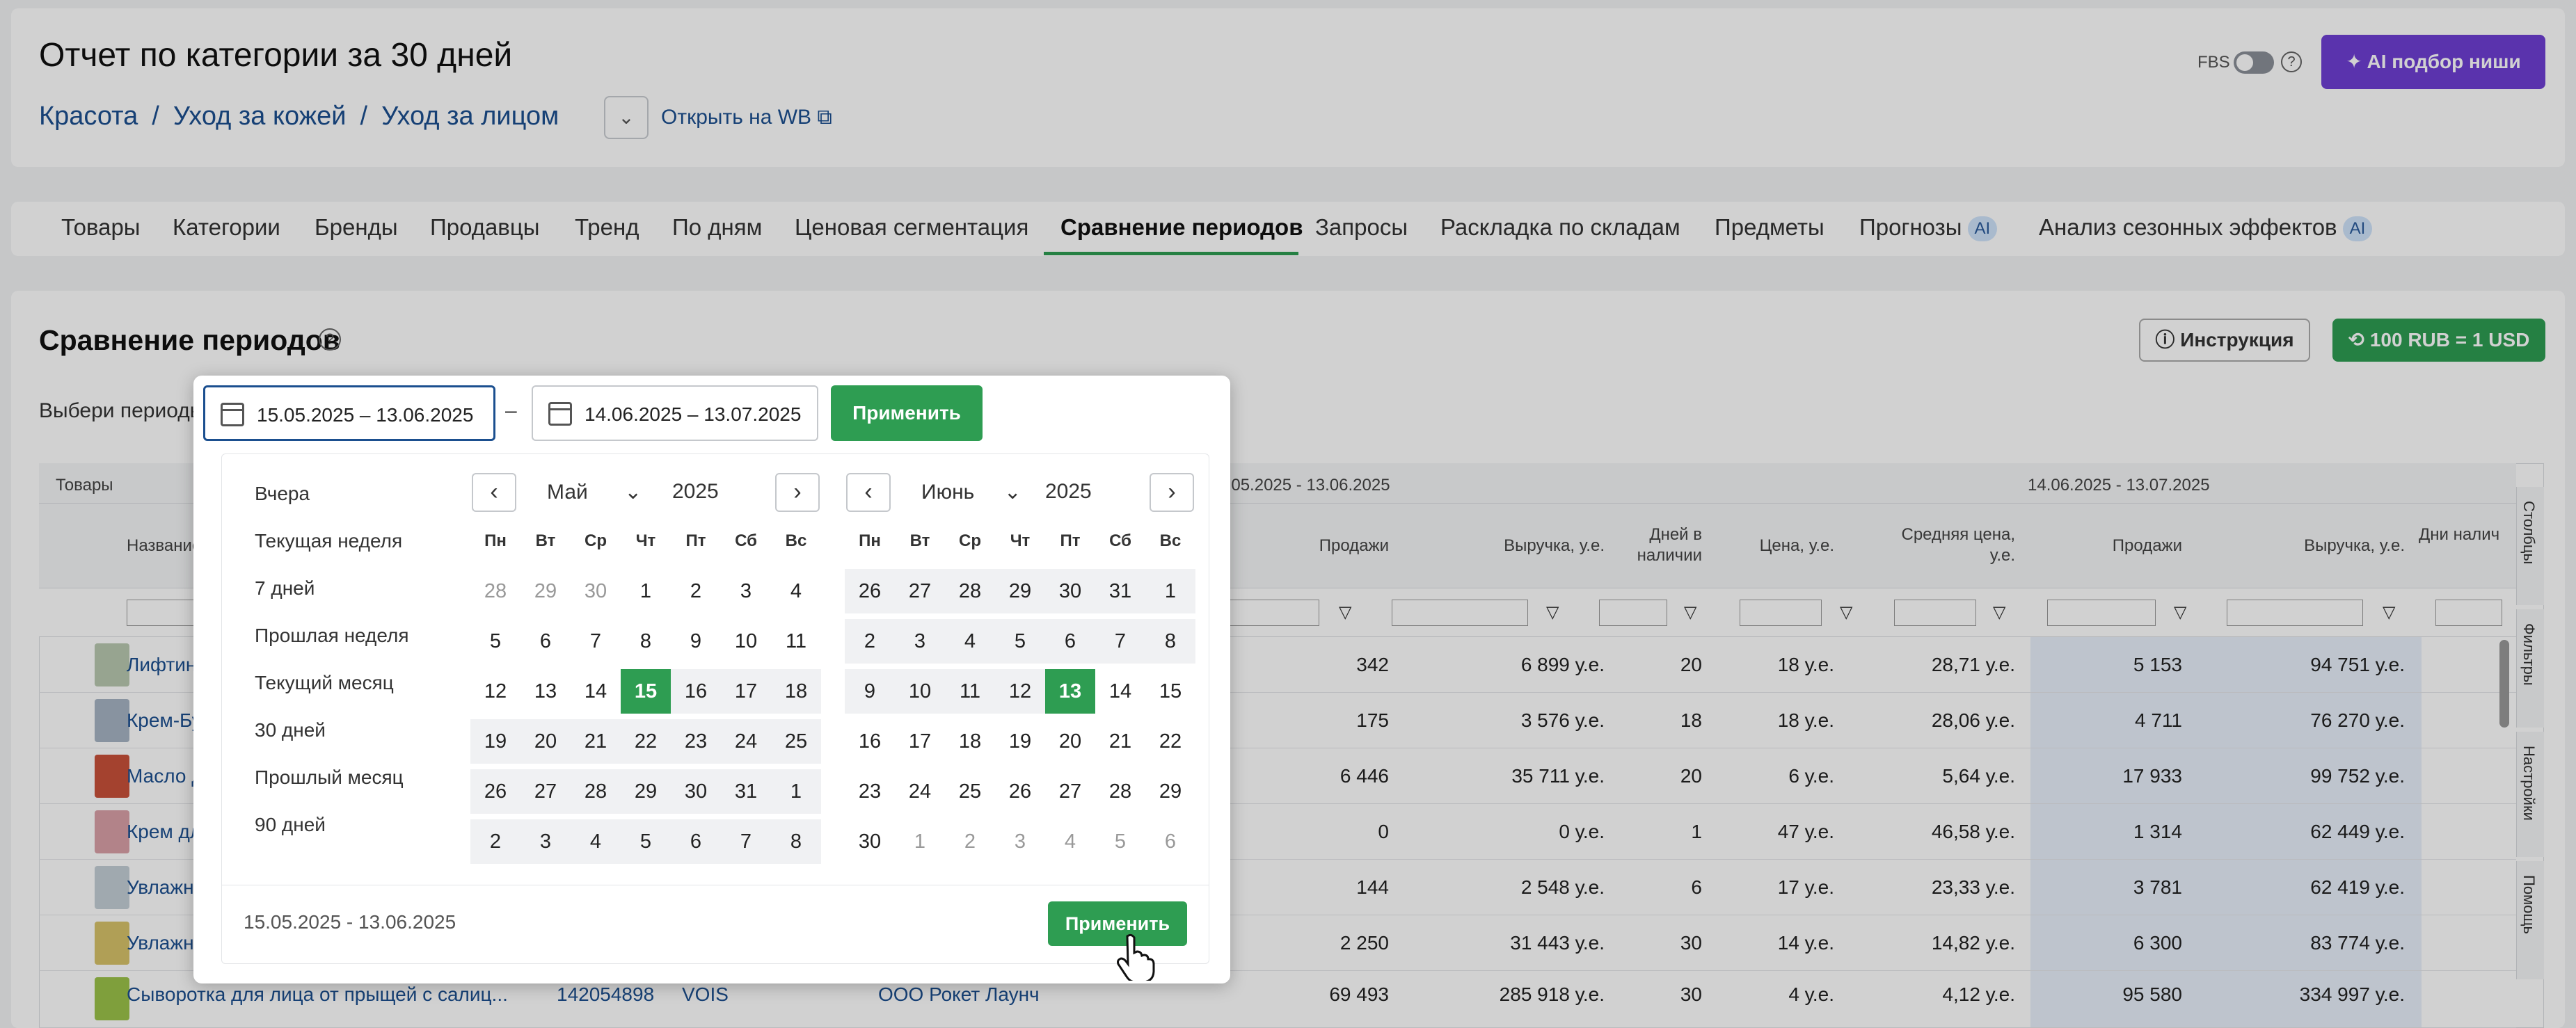 This screenshot has width=2576, height=1028. I want to click on right-month-select: Июнь ⌄, so click(971, 492).